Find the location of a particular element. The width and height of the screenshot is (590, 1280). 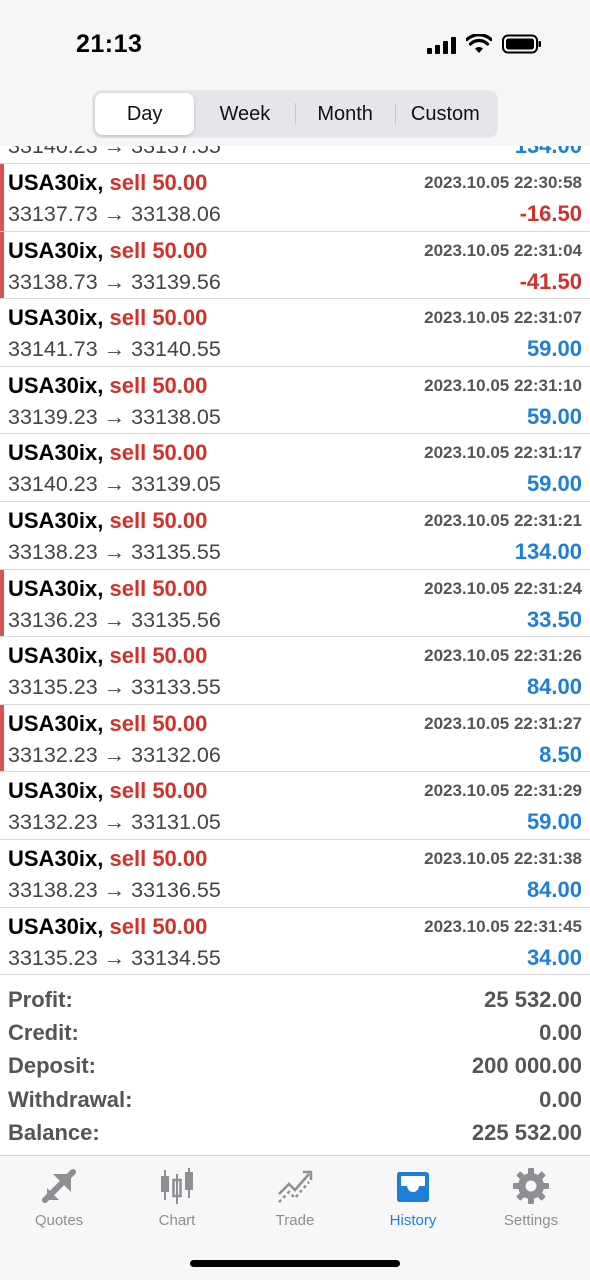

summary-credit-label: Credit: is located at coordinates (43, 1032).